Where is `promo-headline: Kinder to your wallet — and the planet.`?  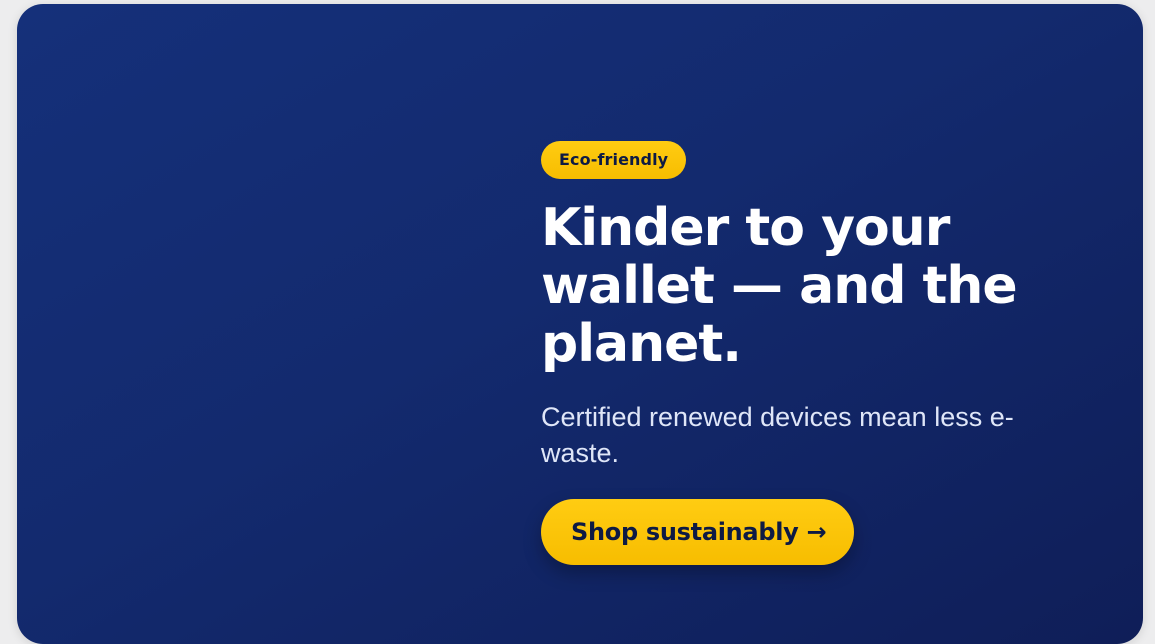
promo-headline: Kinder to your wallet — and the planet. is located at coordinates (779, 286).